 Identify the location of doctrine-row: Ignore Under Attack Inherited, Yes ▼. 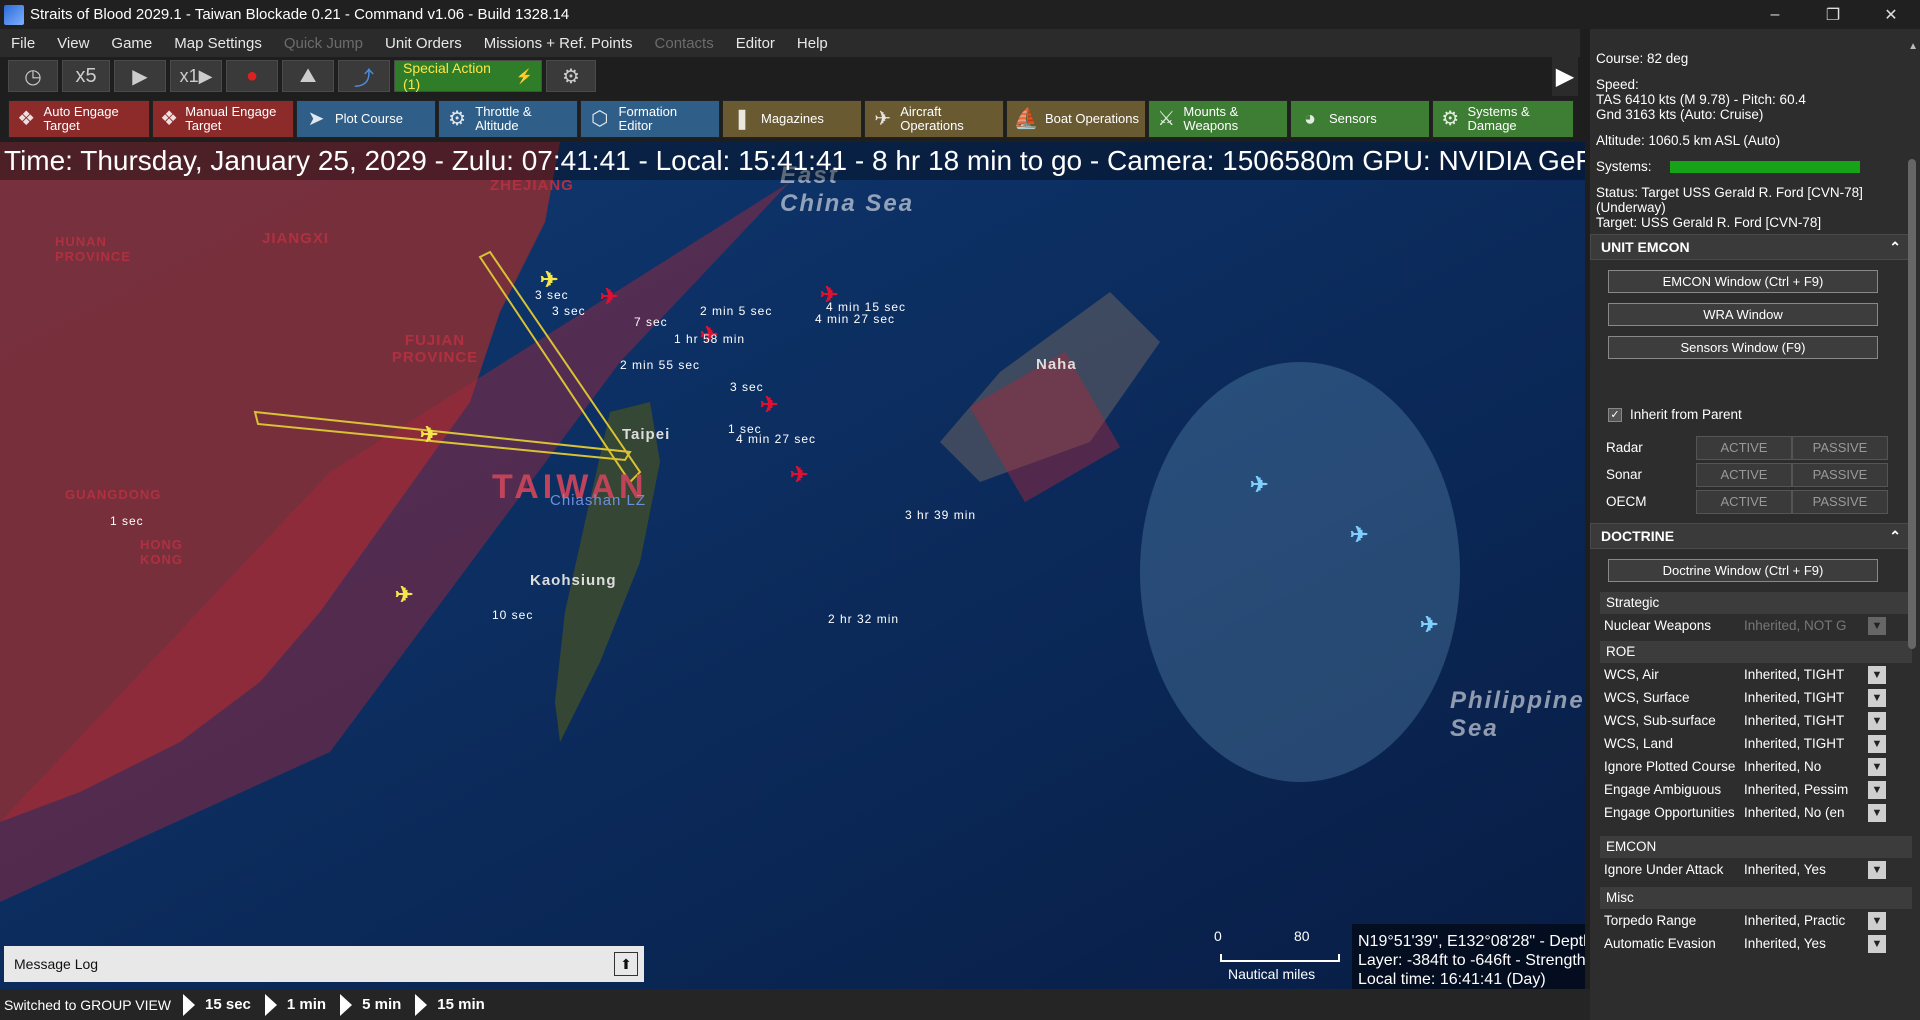
(1756, 869).